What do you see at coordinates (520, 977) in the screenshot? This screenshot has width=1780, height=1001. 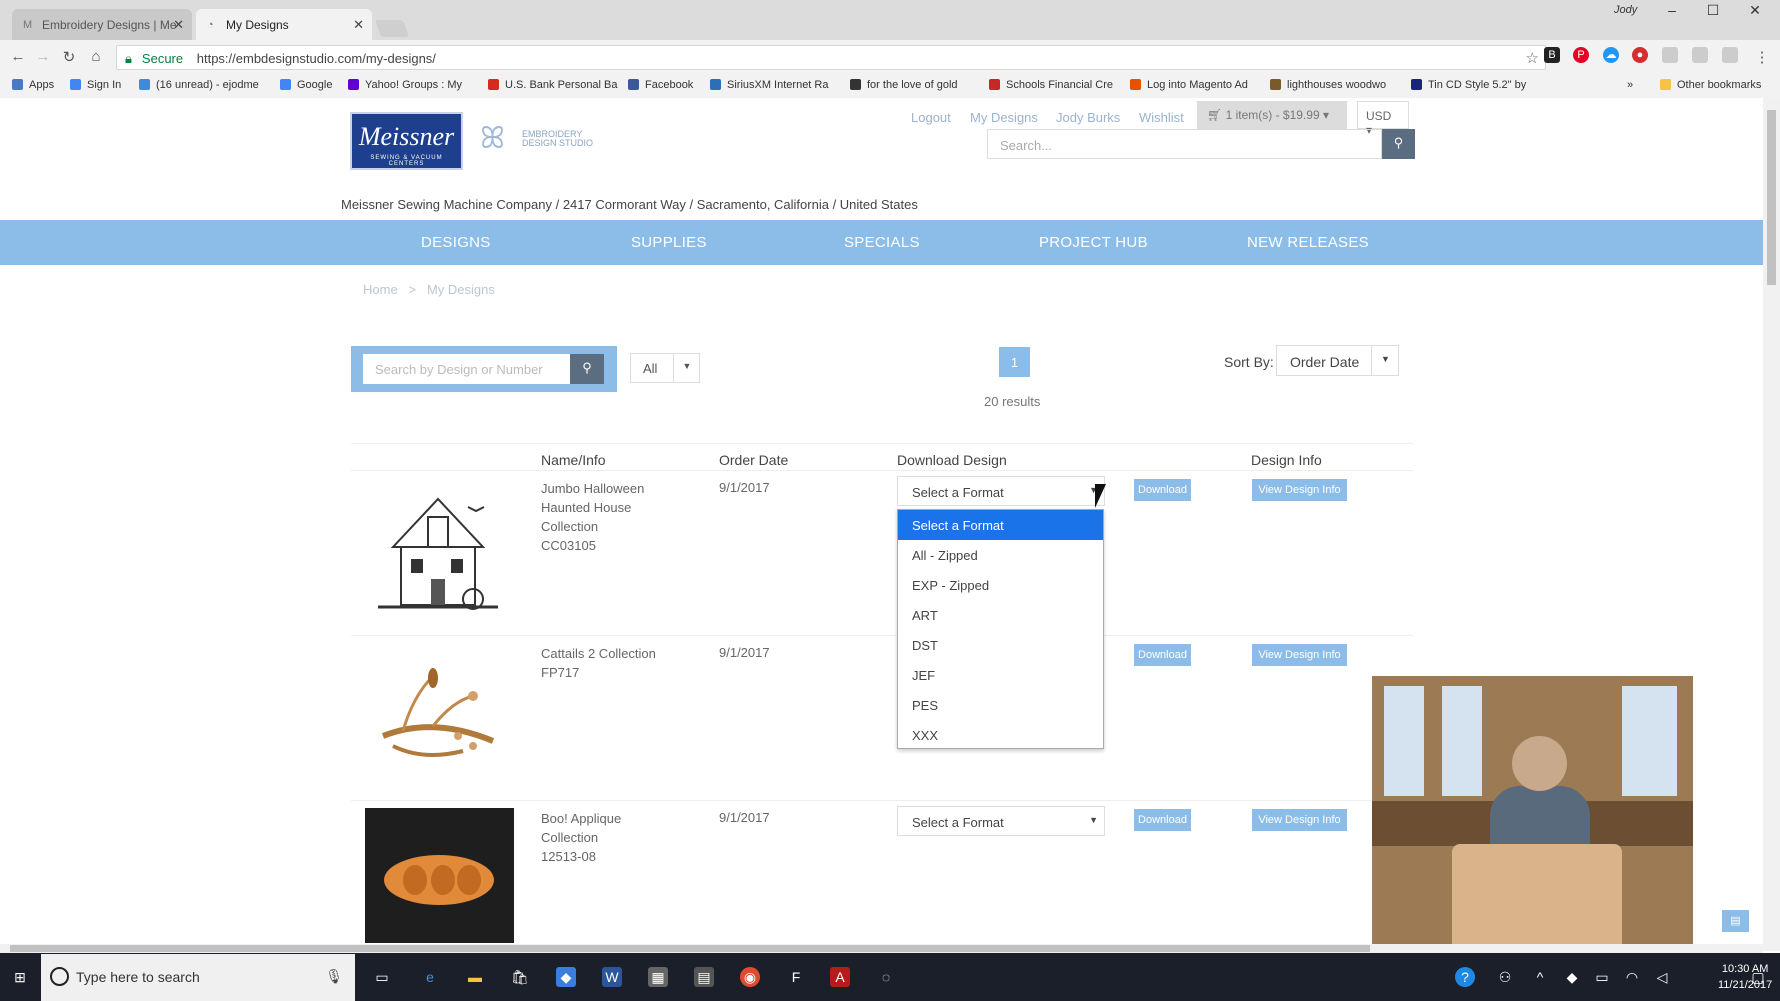 I see `store-icon: 🛍︎` at bounding box center [520, 977].